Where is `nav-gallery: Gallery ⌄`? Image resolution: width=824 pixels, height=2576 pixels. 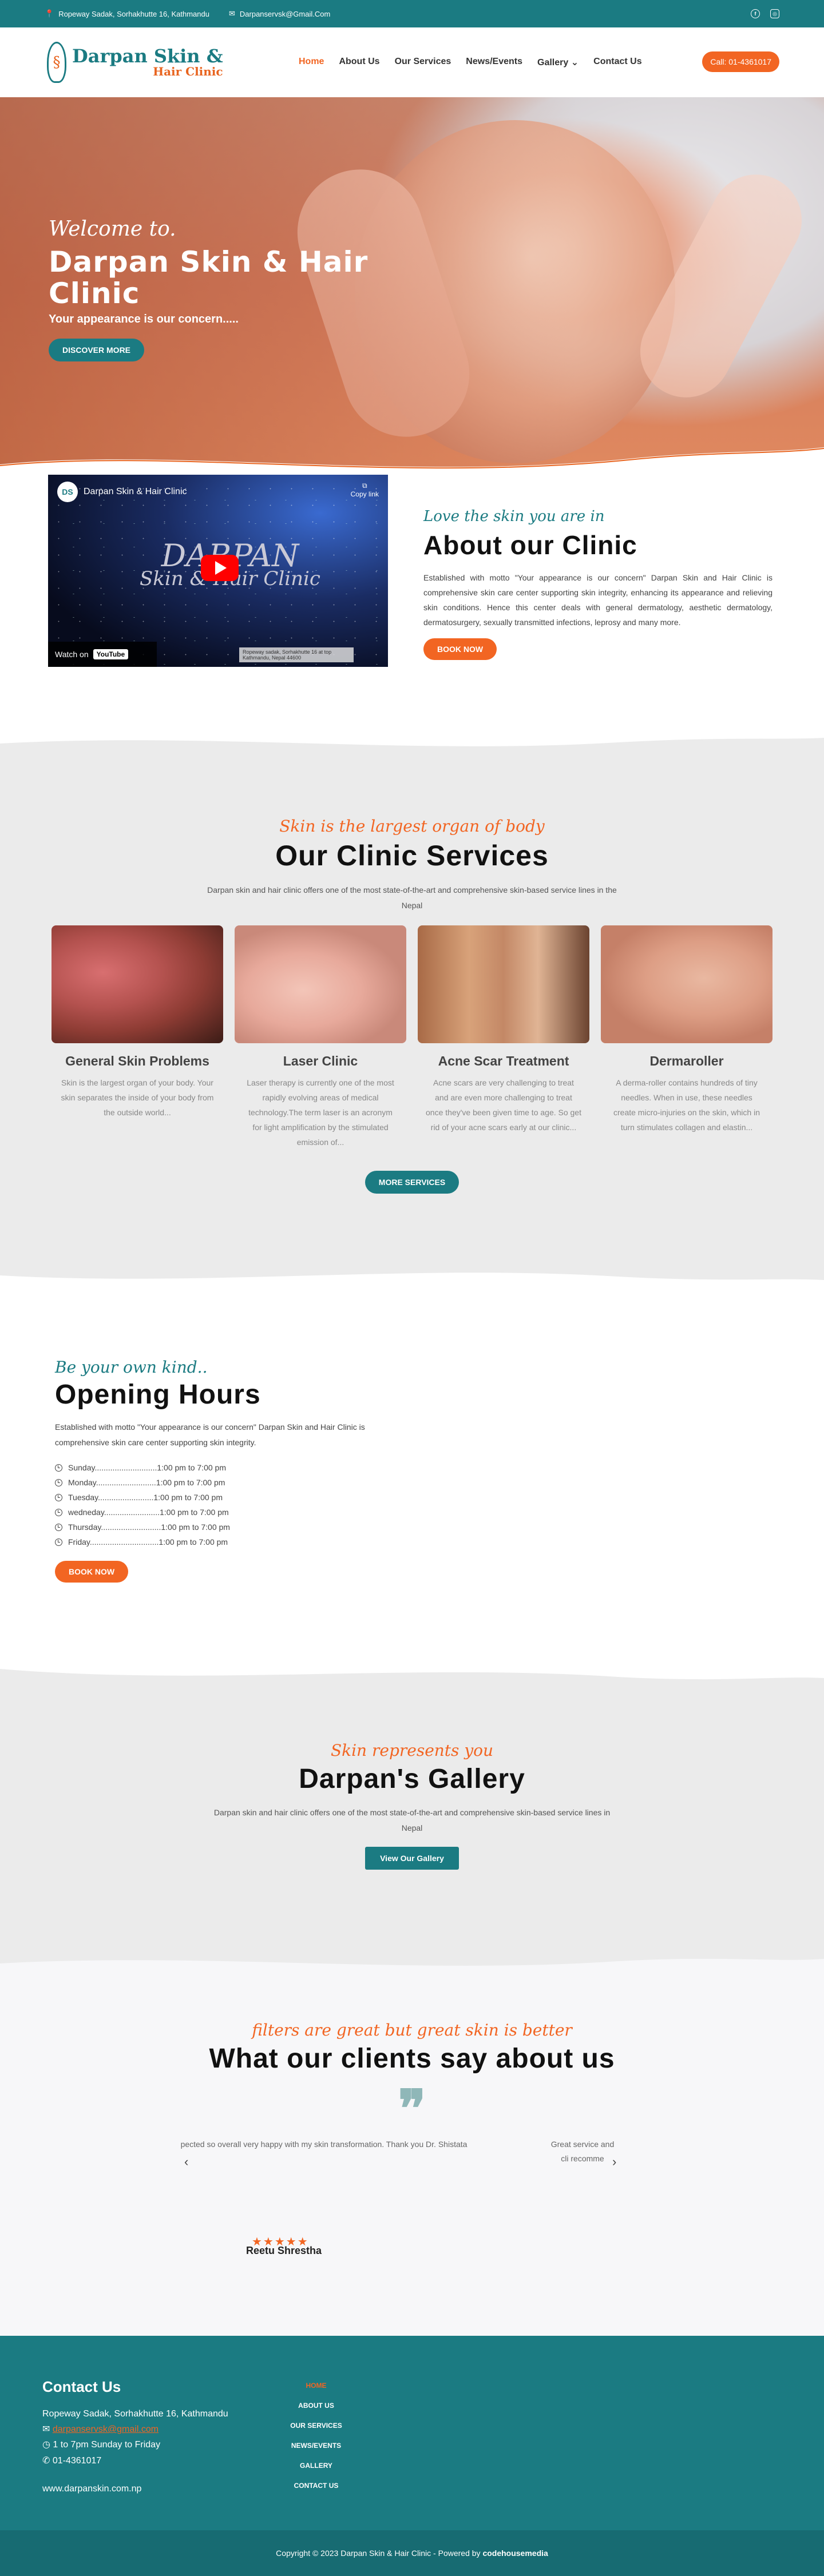 nav-gallery: Gallery ⌄ is located at coordinates (558, 62).